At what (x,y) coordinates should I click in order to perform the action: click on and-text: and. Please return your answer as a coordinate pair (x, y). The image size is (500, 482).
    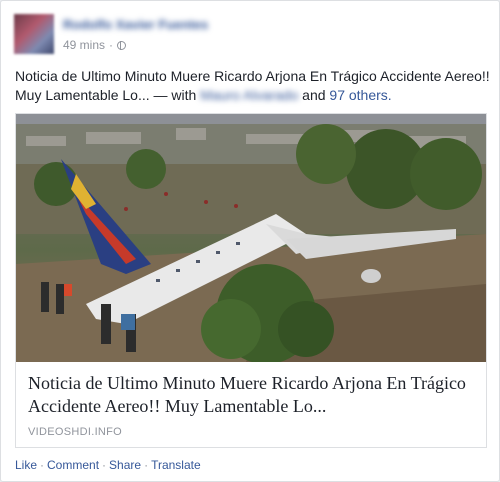
    Looking at the image, I should click on (314, 95).